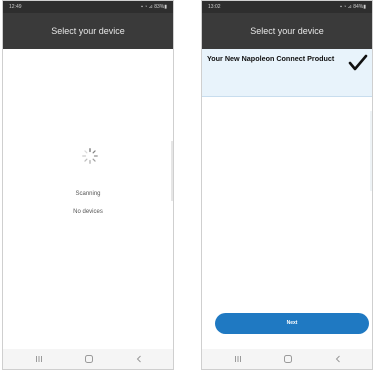 The image size is (375, 370). What do you see at coordinates (292, 323) in the screenshot?
I see `next-button: Next` at bounding box center [292, 323].